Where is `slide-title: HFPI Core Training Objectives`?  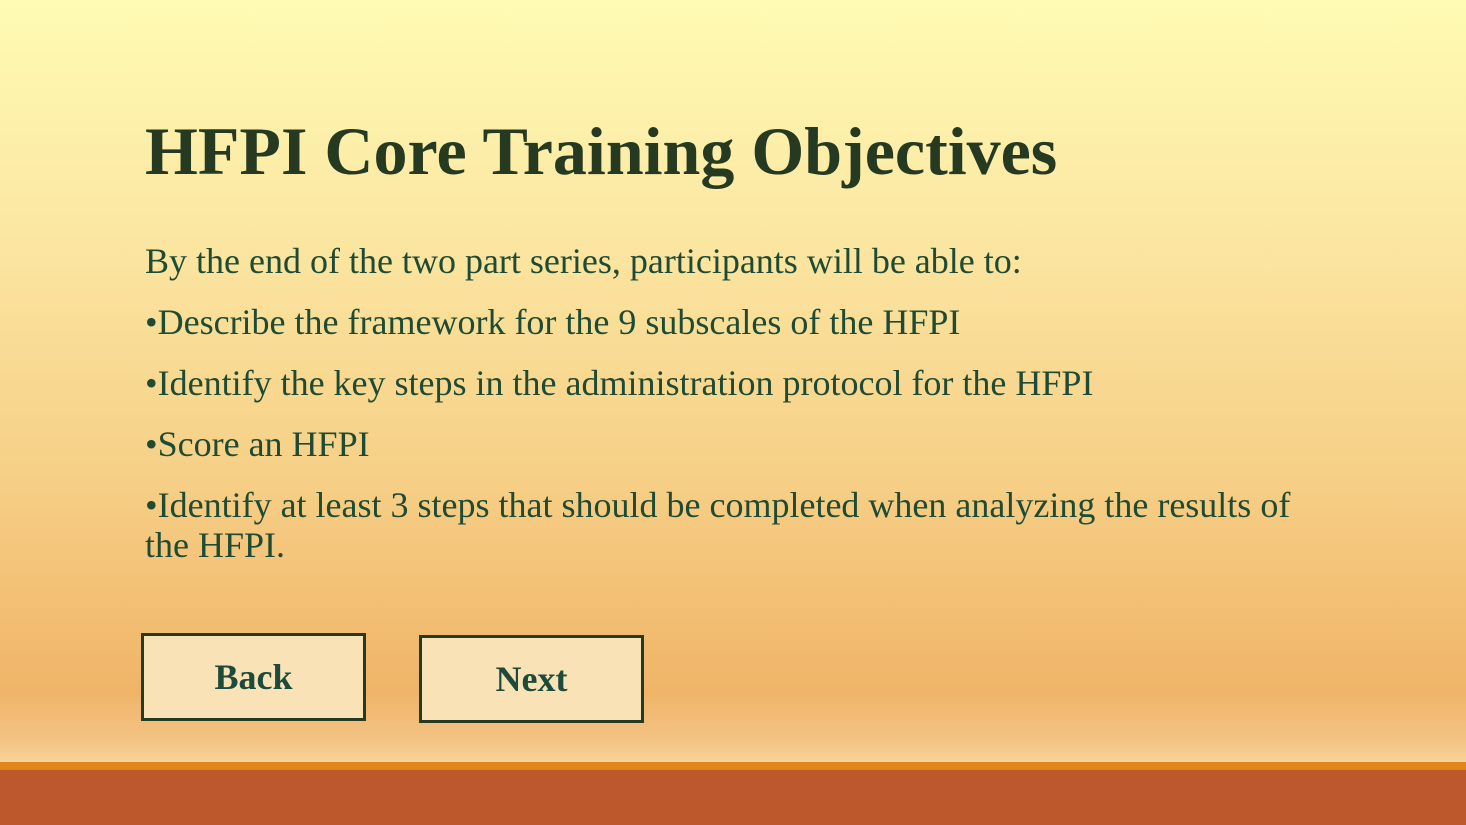
slide-title: HFPI Core Training Objectives is located at coordinates (601, 151).